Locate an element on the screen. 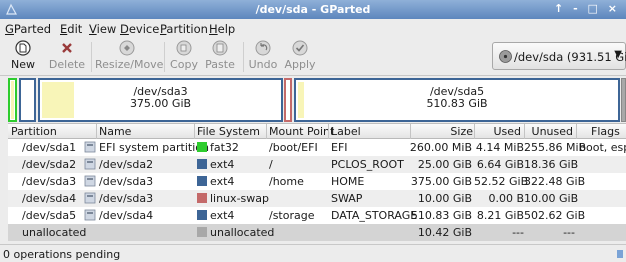 Image resolution: width=626 pixels, height=262 pixels. apply-button: Apply is located at coordinates (300, 57).